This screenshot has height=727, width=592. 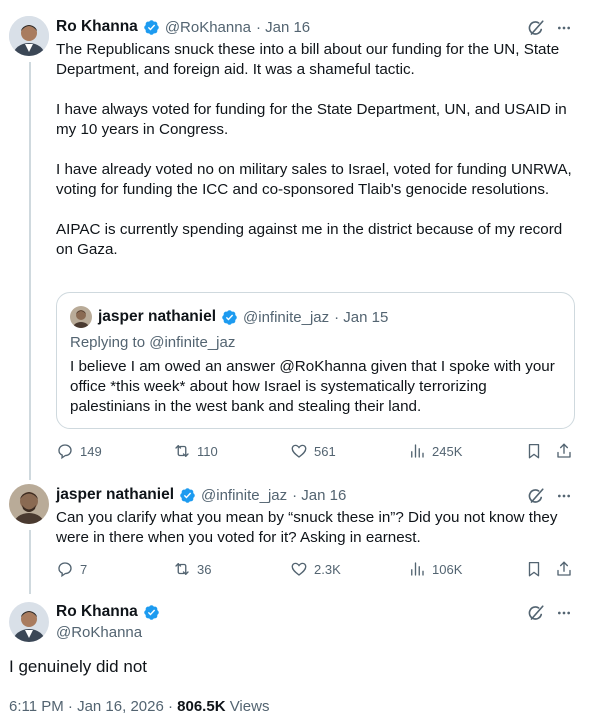 I want to click on like-count: 2.3K, so click(x=327, y=569).